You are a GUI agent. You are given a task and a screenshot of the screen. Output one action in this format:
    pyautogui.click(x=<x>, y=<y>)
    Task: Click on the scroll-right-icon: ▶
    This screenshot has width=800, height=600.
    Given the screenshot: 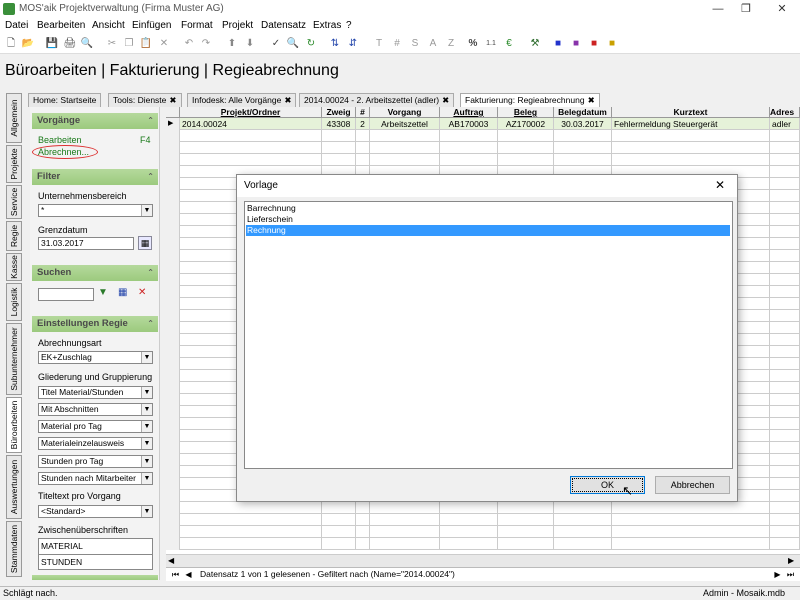 What is the action you would take?
    pyautogui.click(x=791, y=560)
    